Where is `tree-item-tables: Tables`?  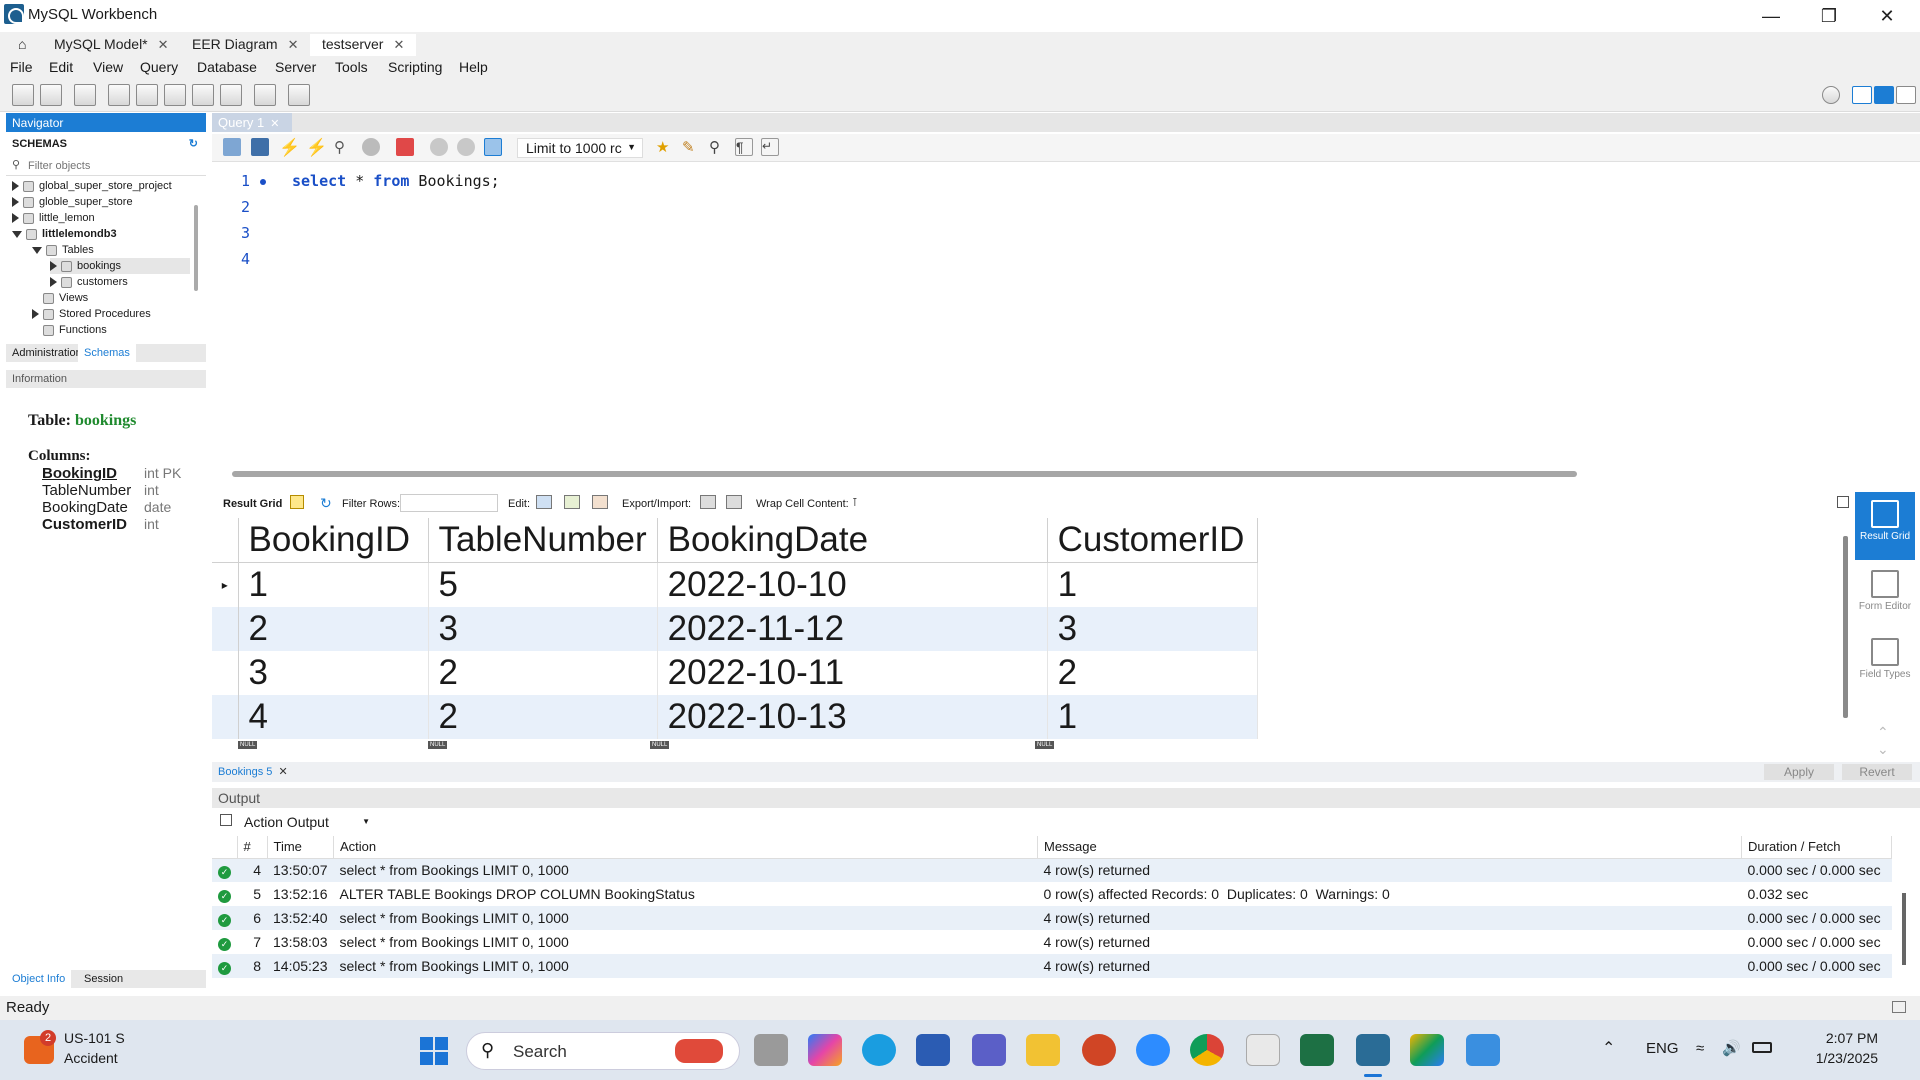 tree-item-tables: Tables is located at coordinates (63, 250).